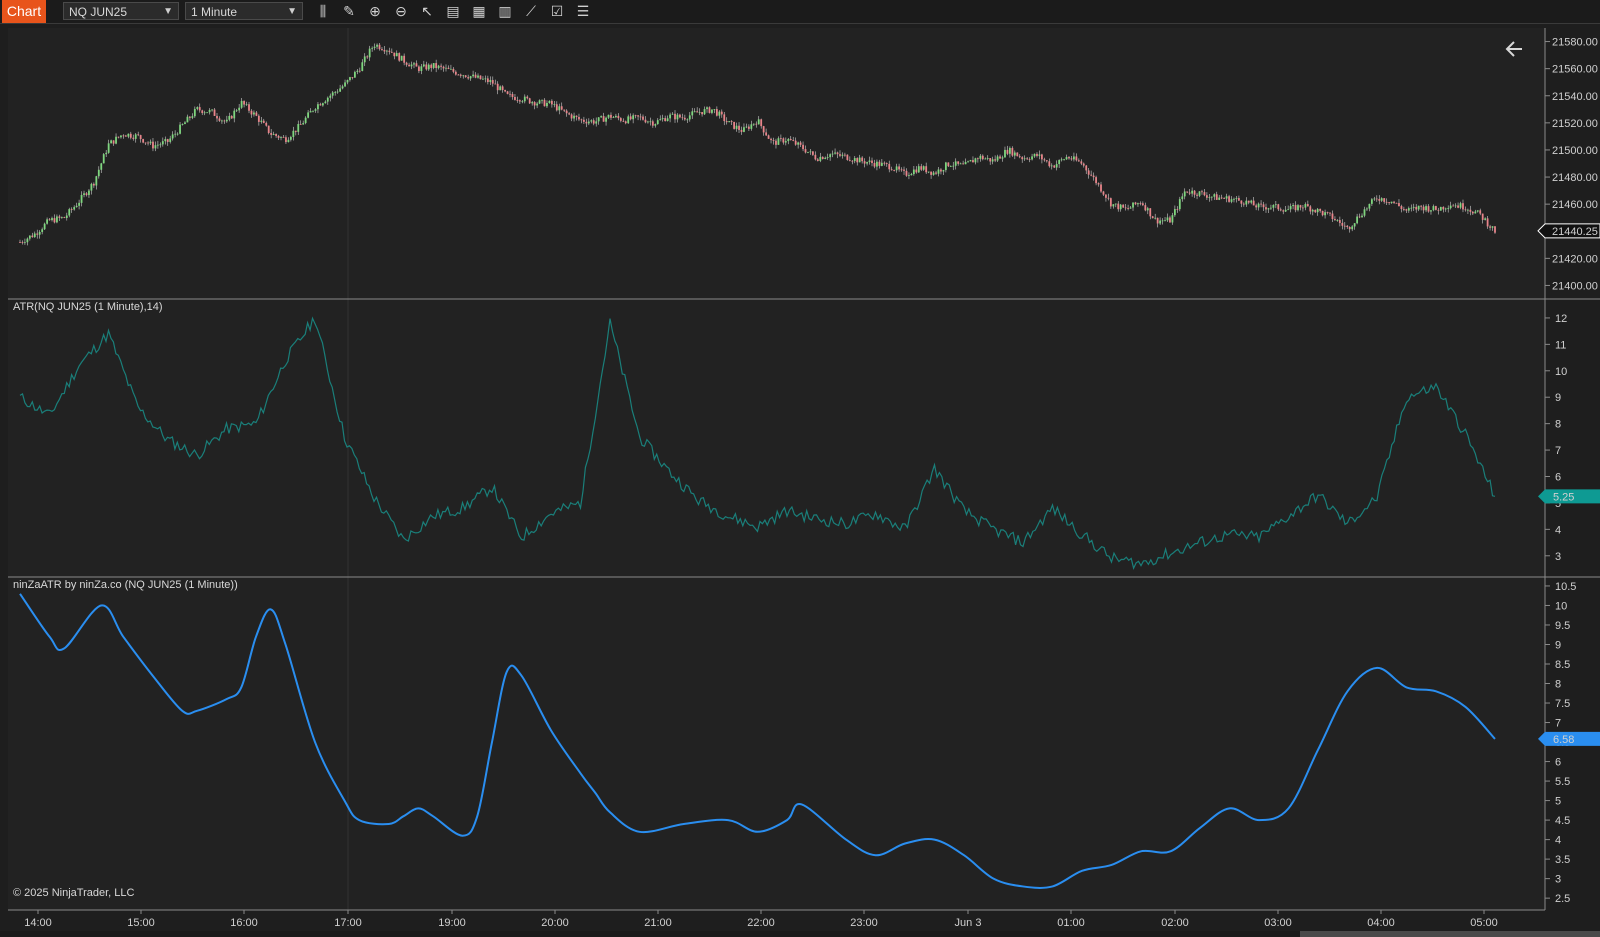 This screenshot has width=1600, height=937. Describe the element at coordinates (244, 923) in the screenshot. I see `x-tick-label: 16:00` at that location.